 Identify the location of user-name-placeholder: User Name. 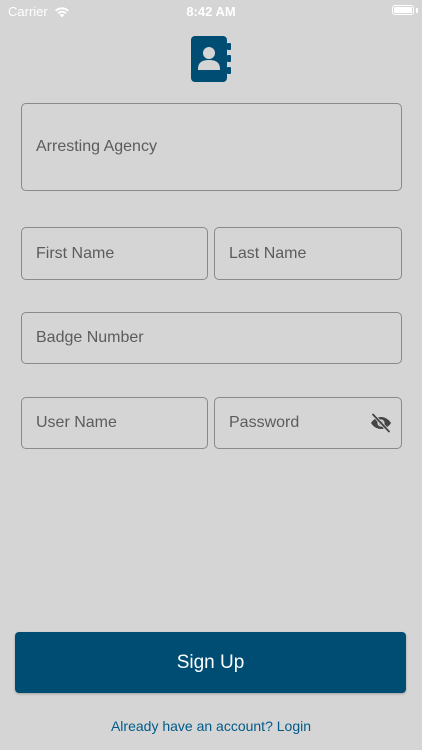
(76, 422).